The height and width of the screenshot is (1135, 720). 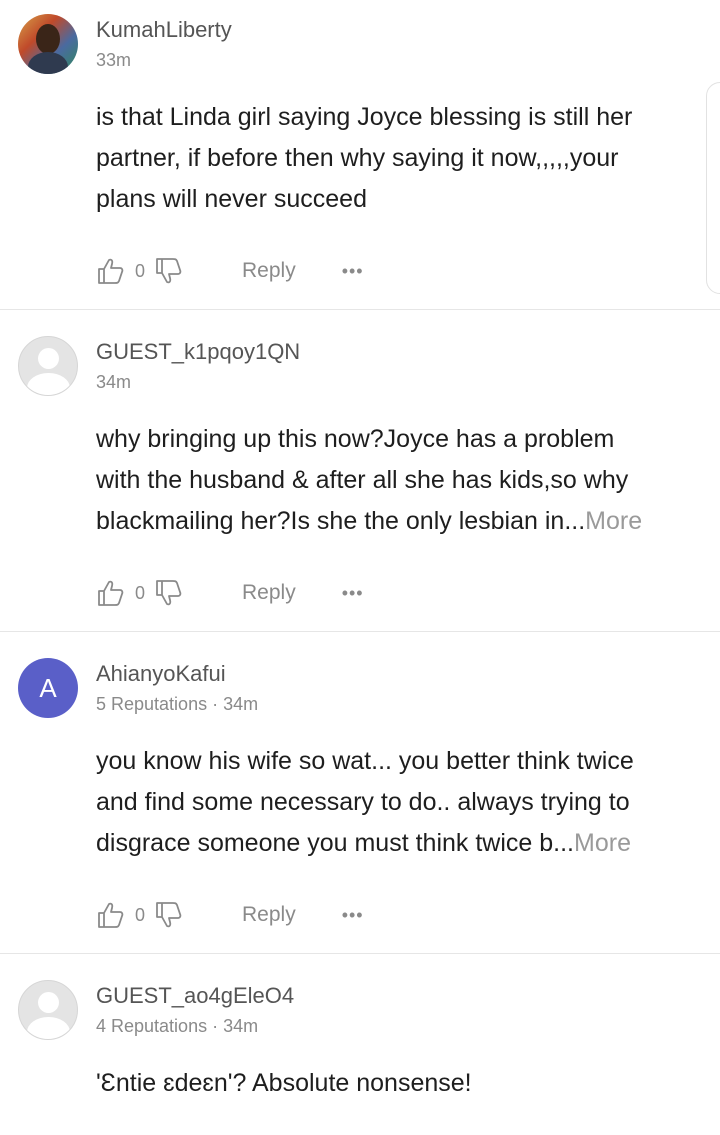 I want to click on username: GUEST_ao4gEleO4, so click(x=195, y=996).